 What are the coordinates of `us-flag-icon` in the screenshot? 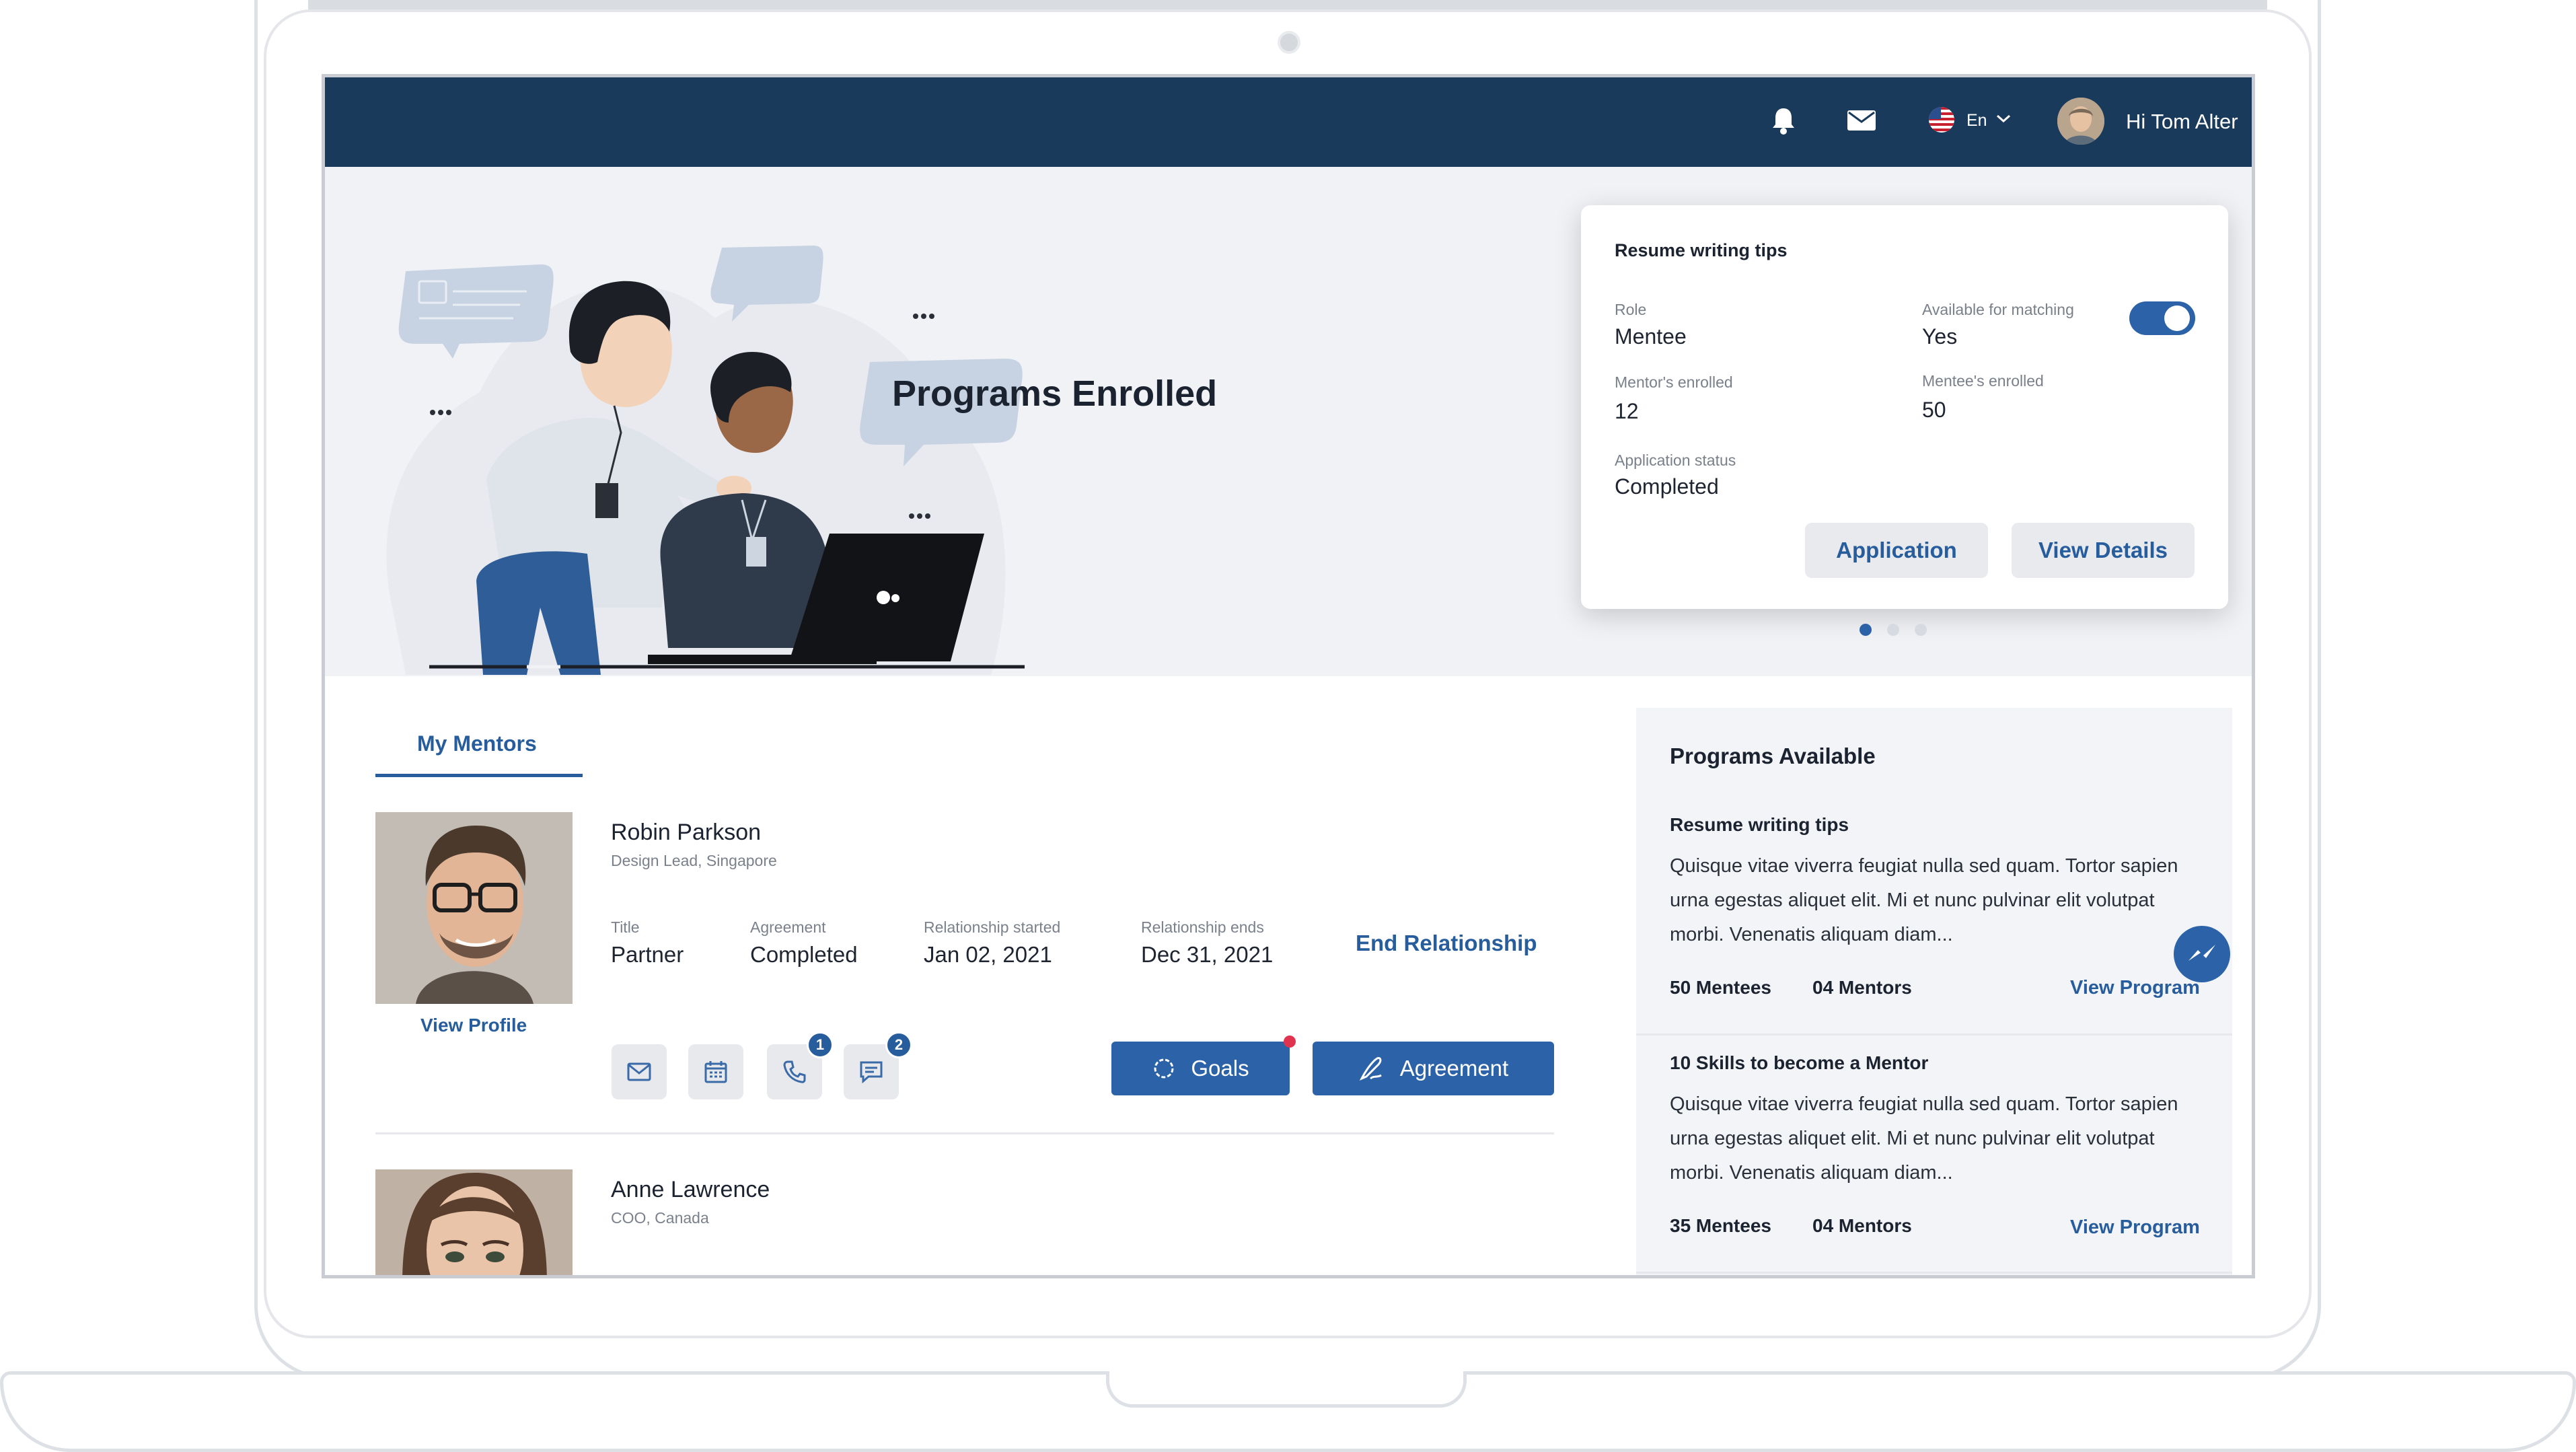 It's located at (1941, 120).